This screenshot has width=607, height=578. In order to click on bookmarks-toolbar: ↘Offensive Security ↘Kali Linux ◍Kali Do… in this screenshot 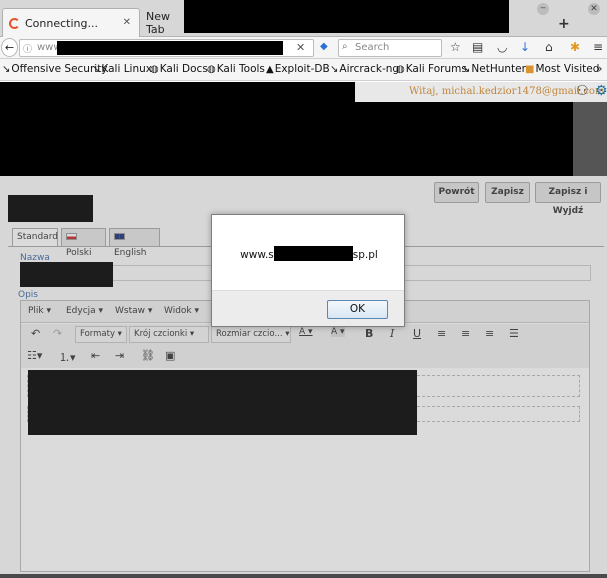, I will do `click(303, 70)`.